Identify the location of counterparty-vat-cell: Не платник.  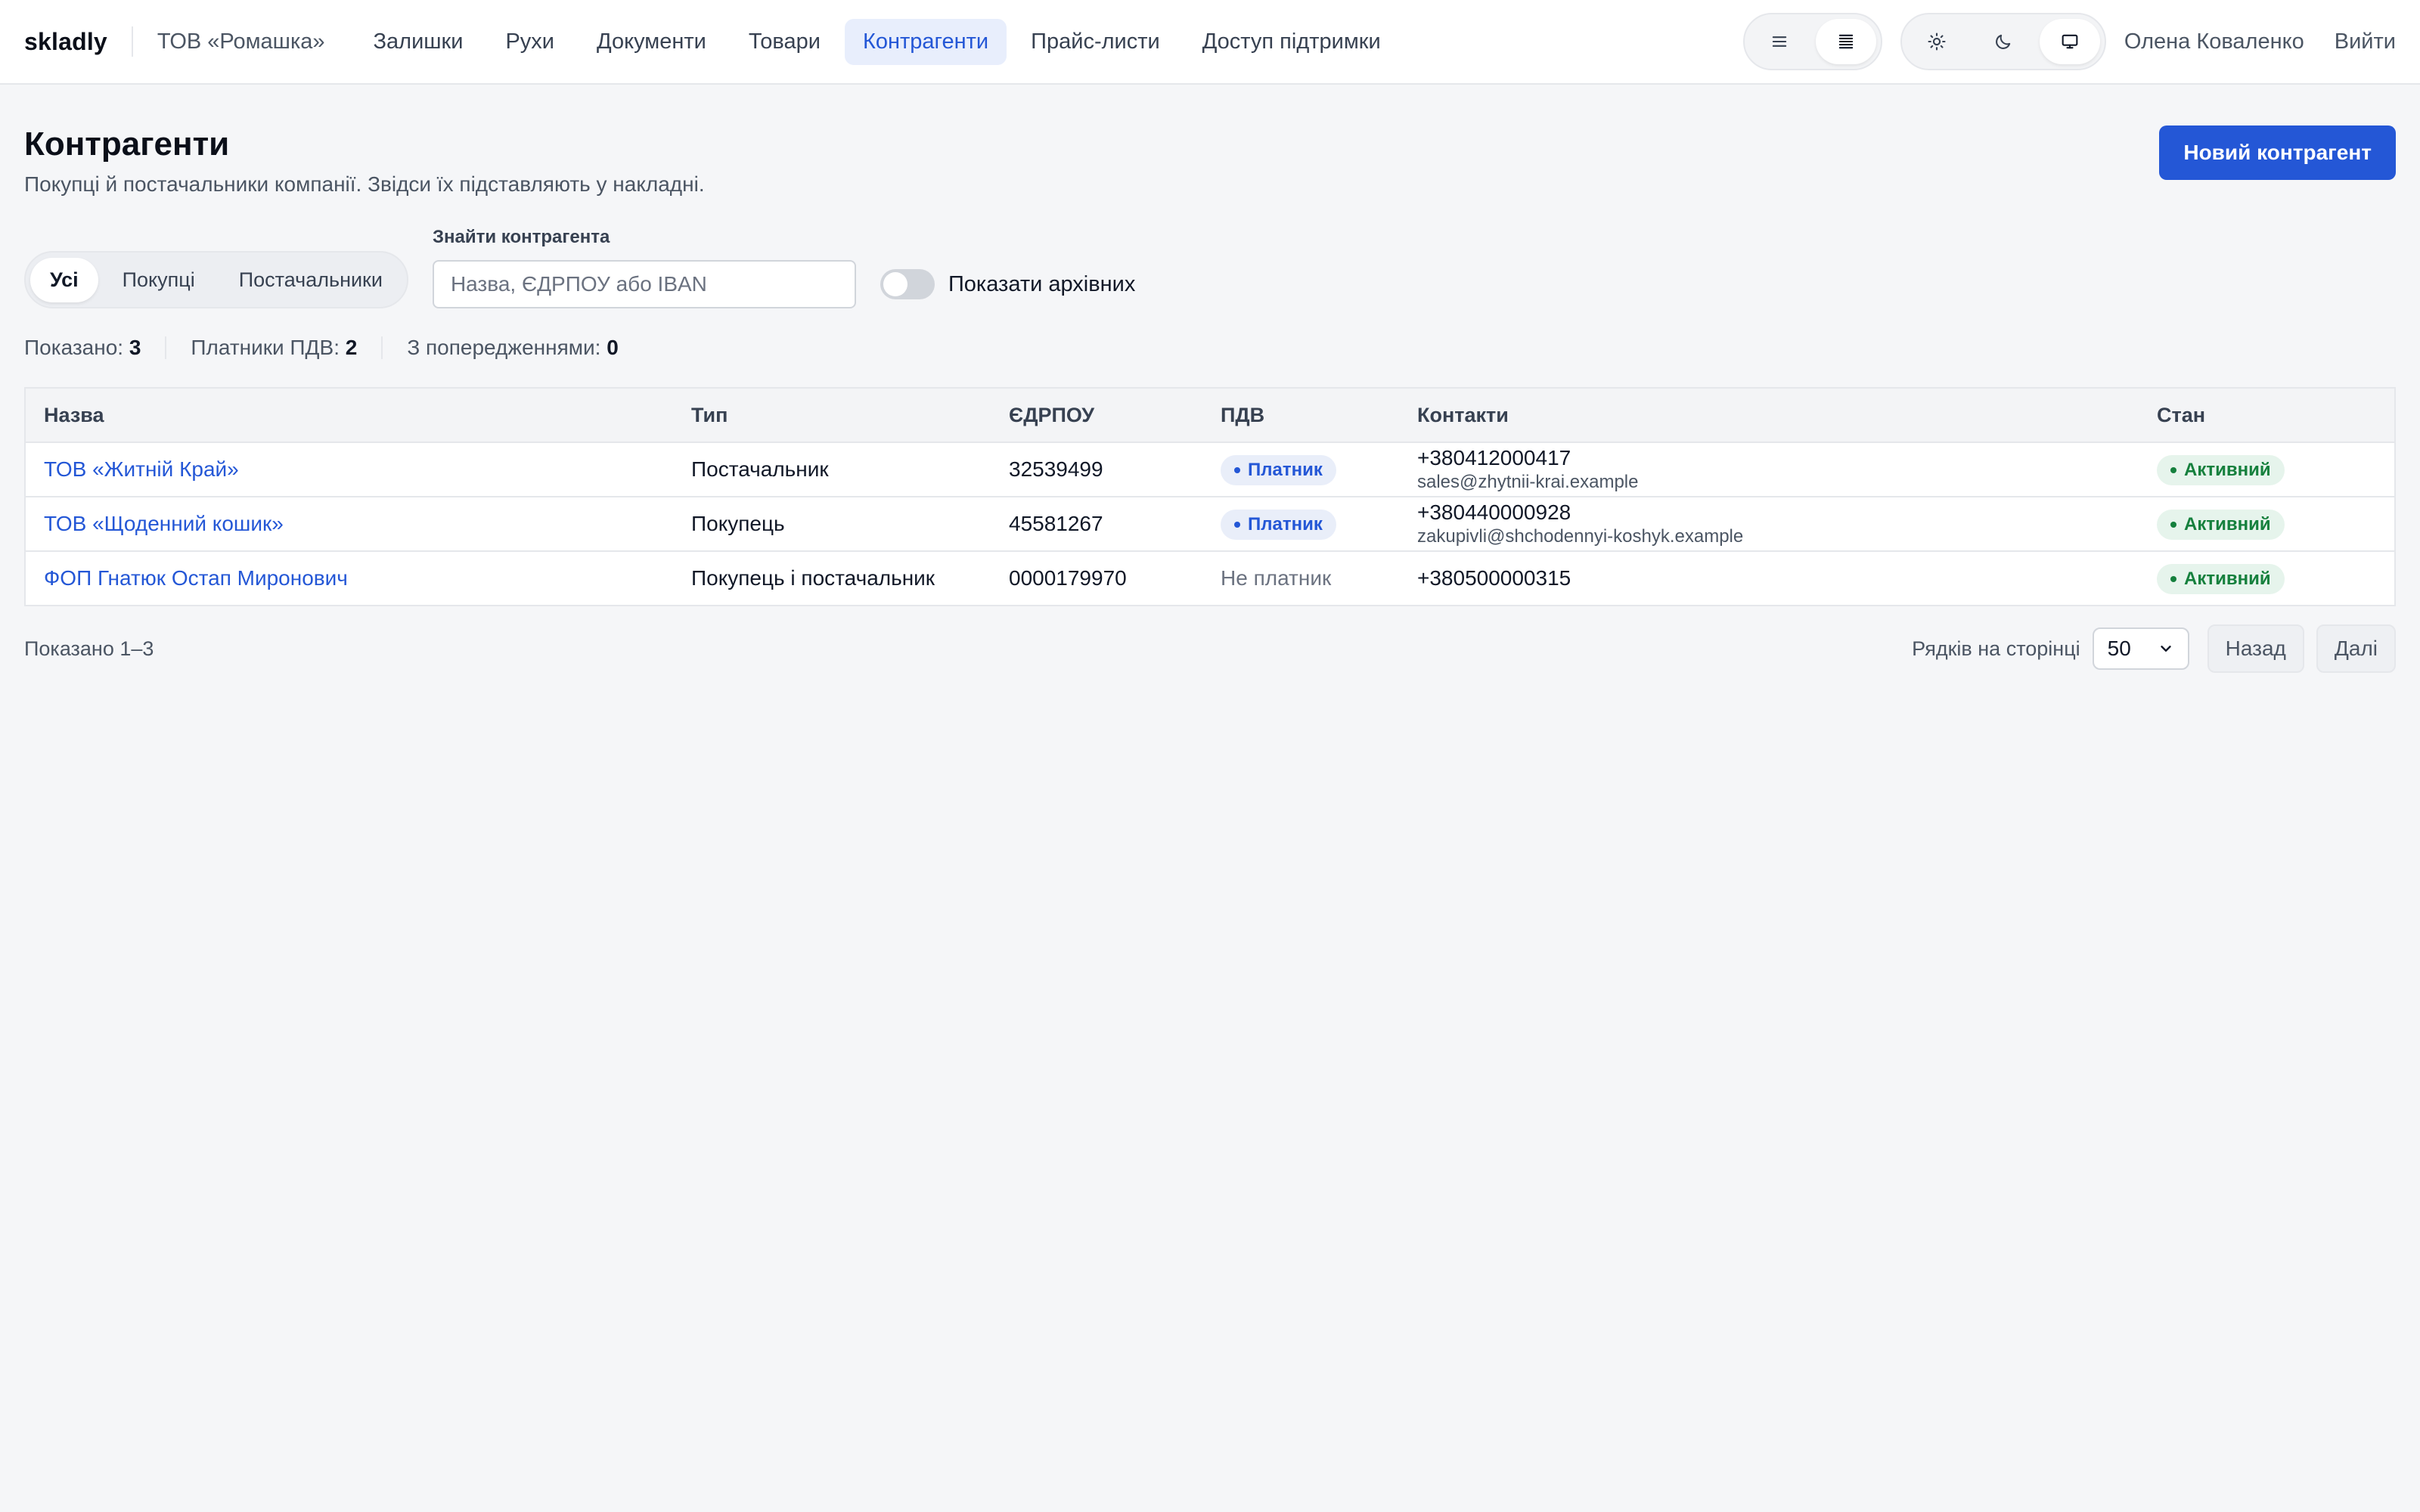
(1276, 578).